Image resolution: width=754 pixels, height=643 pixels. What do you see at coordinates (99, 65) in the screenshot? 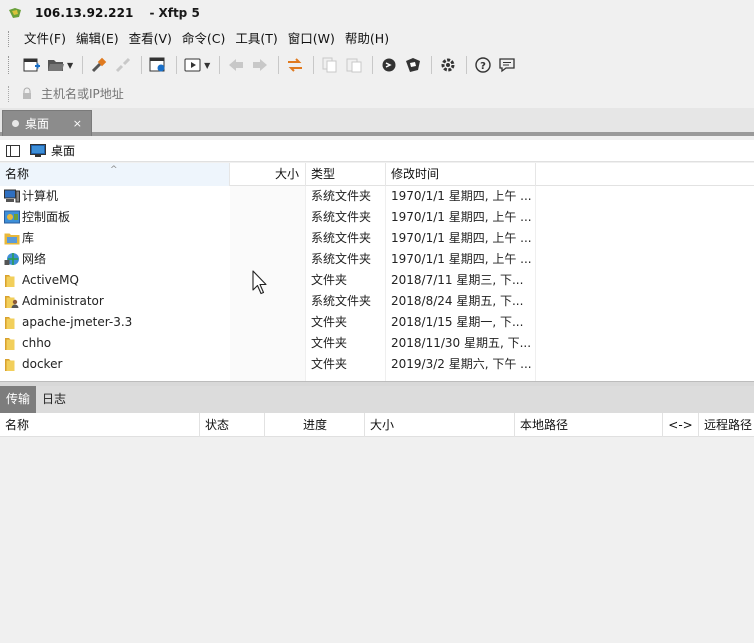
I see `connect-icon` at bounding box center [99, 65].